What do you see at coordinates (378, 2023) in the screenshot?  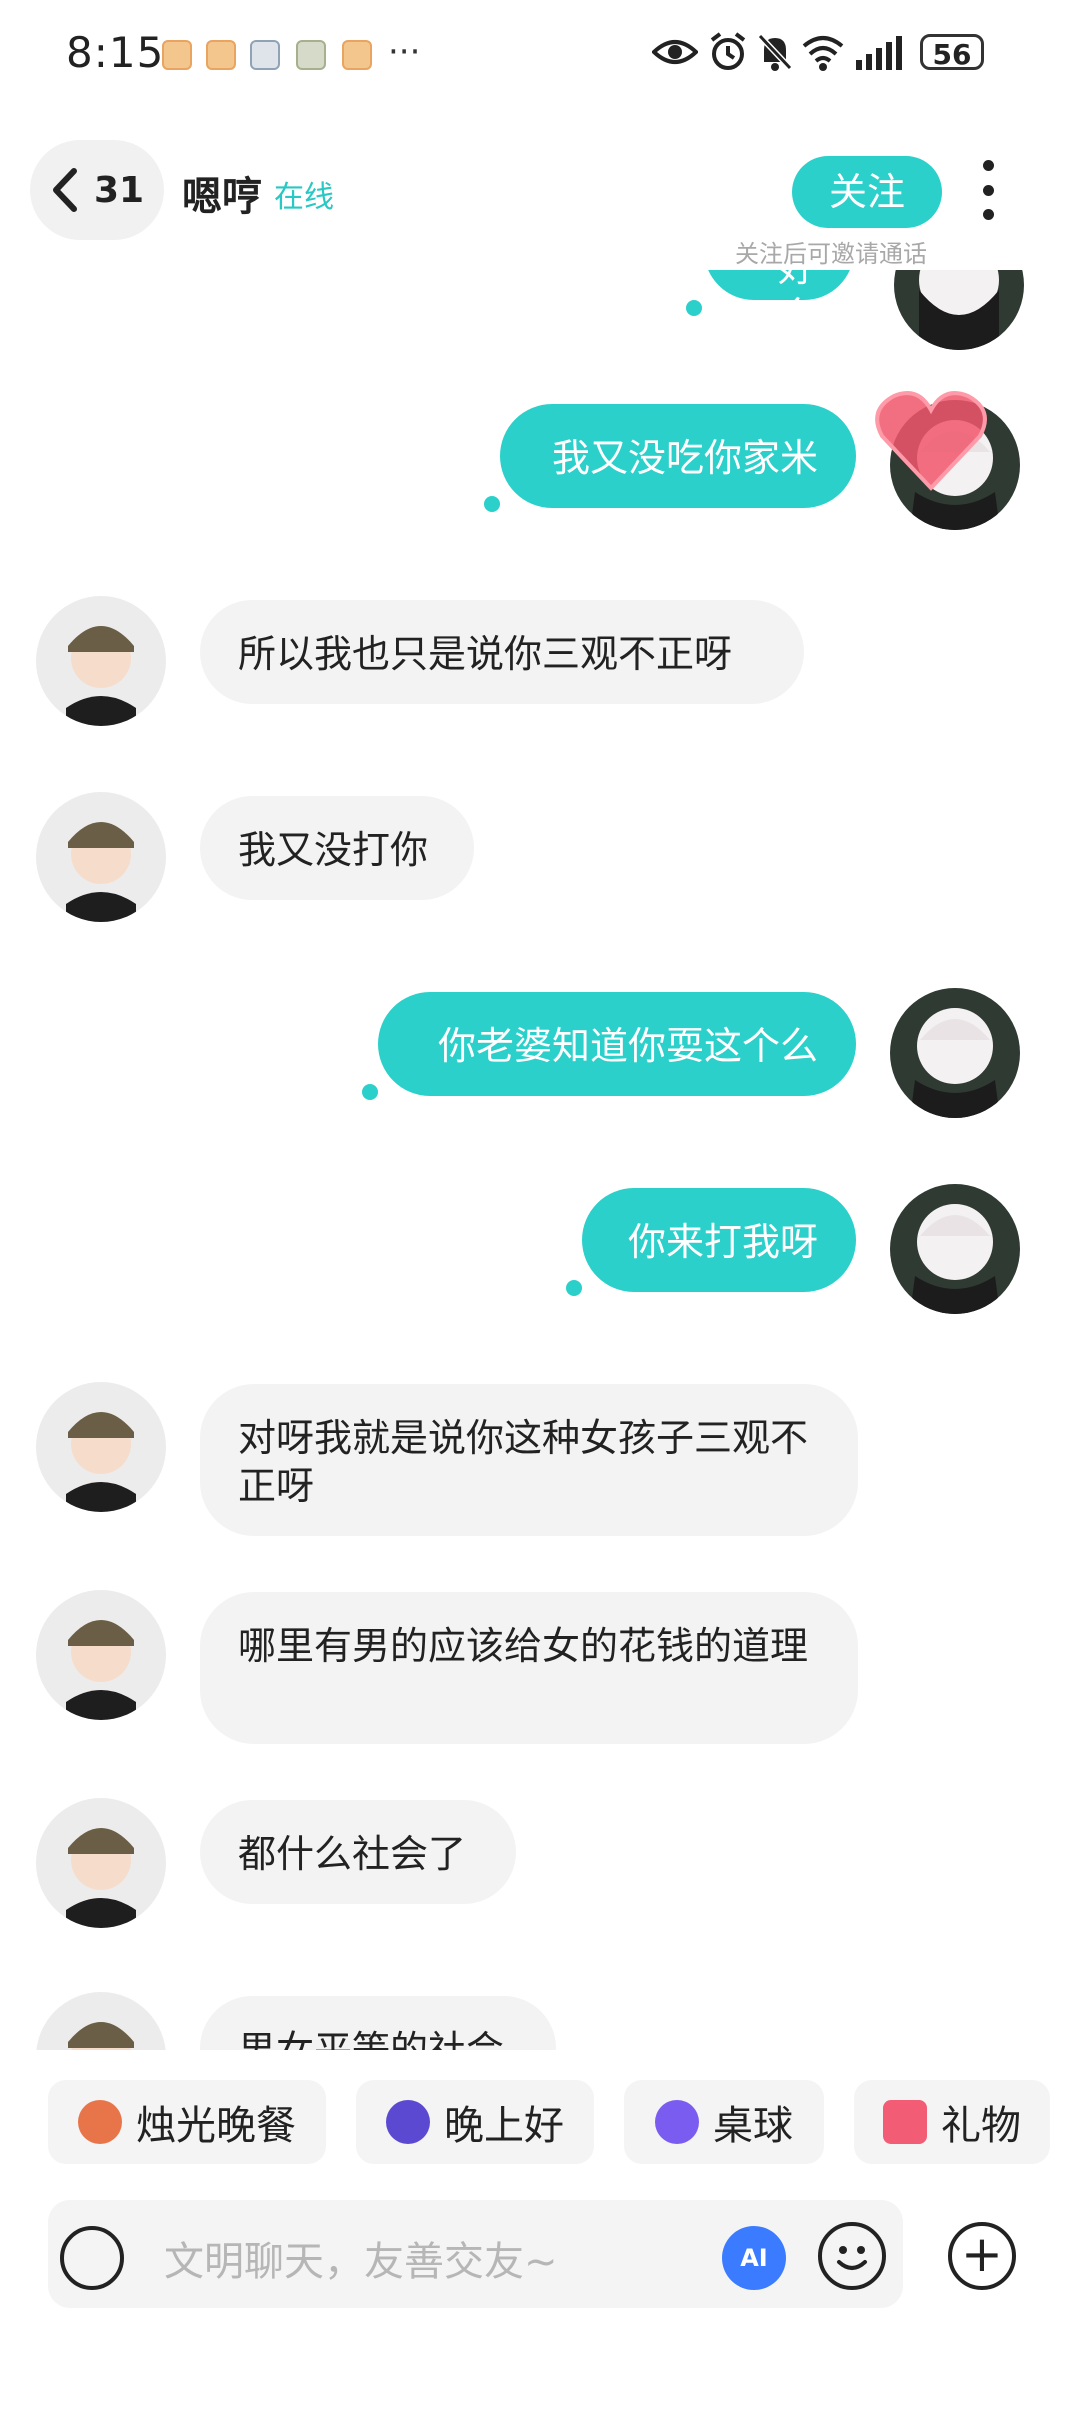 I see `message-bubble-incoming: 男女平等的社会` at bounding box center [378, 2023].